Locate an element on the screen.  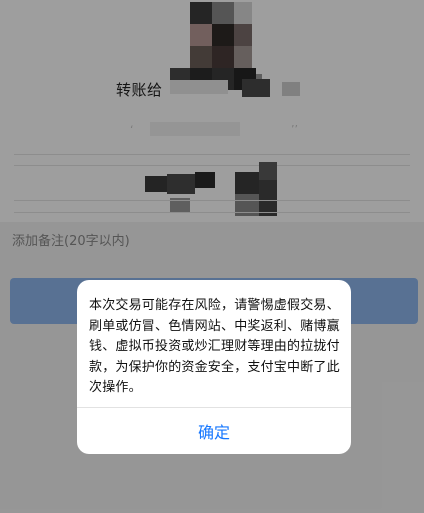
ok-button: 确定 is located at coordinates (214, 431).